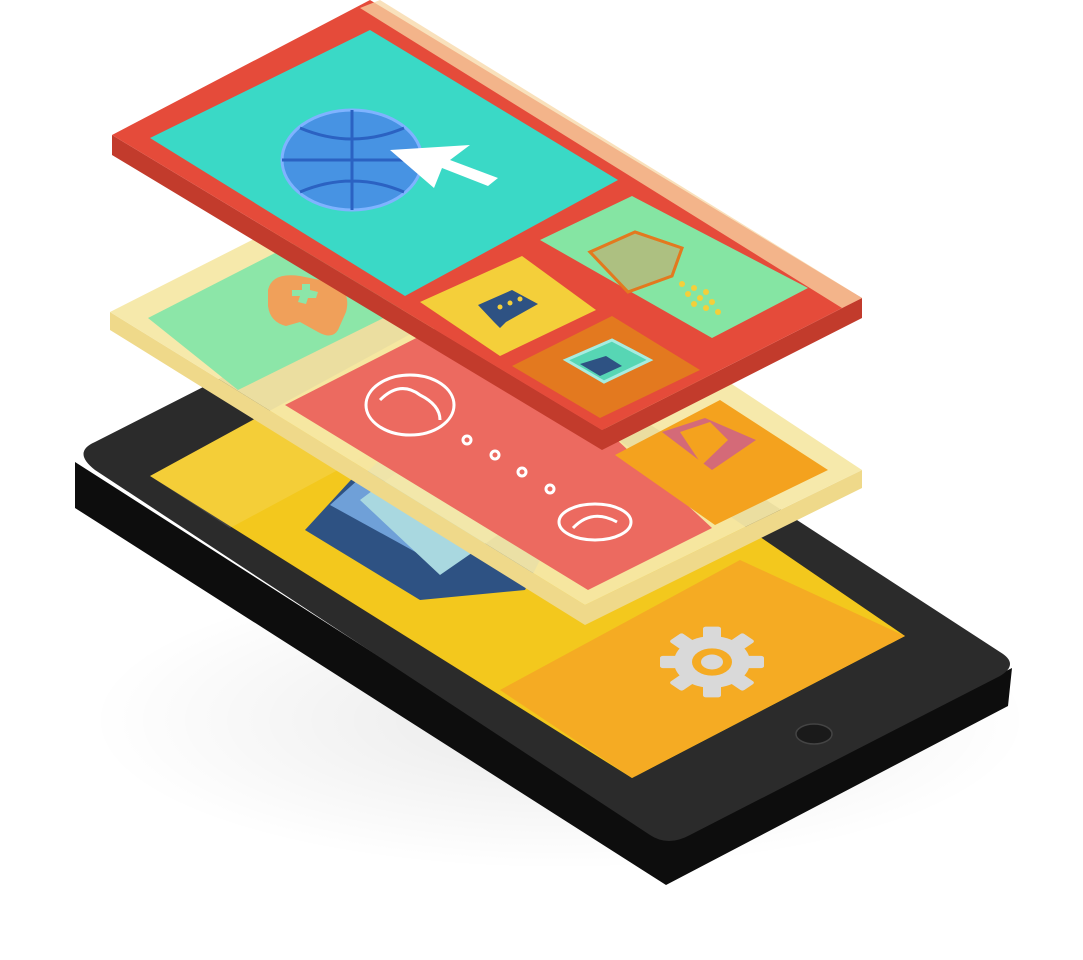 This screenshot has width=1083, height=960. What do you see at coordinates (814, 734) in the screenshot?
I see `home-button` at bounding box center [814, 734].